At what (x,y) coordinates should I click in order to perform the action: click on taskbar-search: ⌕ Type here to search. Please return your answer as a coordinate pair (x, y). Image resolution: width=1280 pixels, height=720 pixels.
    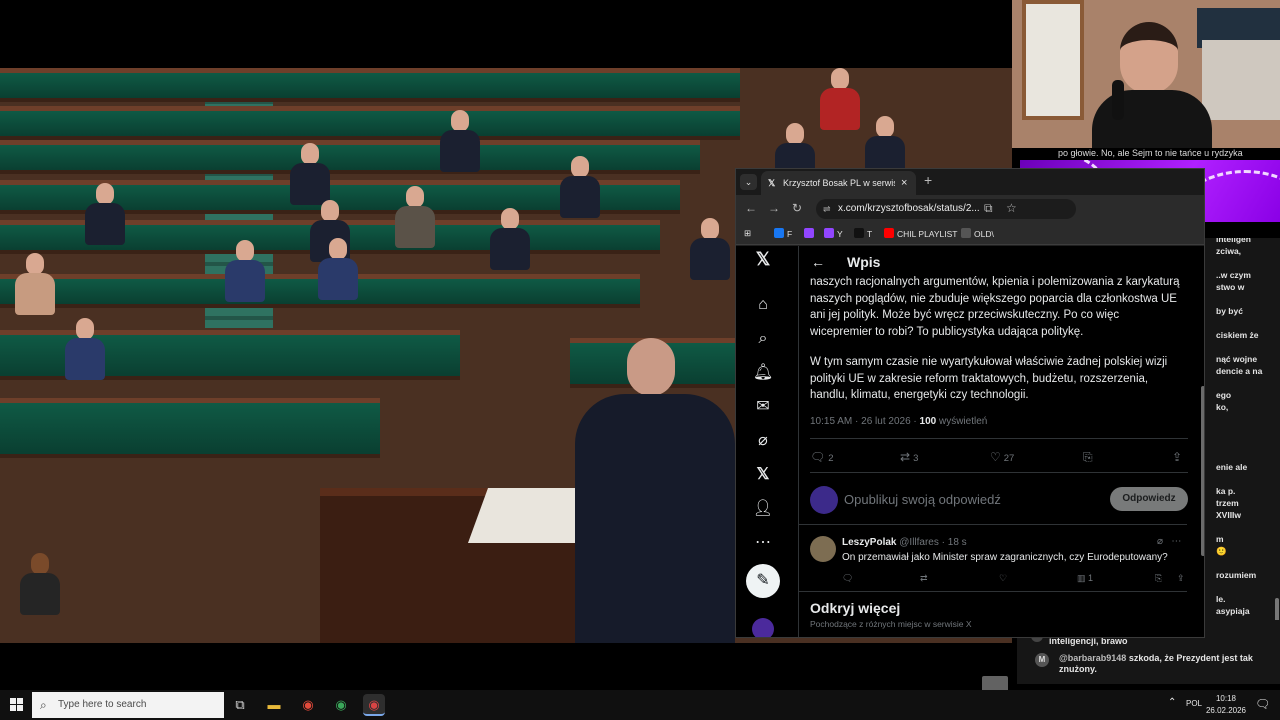
    Looking at the image, I should click on (128, 705).